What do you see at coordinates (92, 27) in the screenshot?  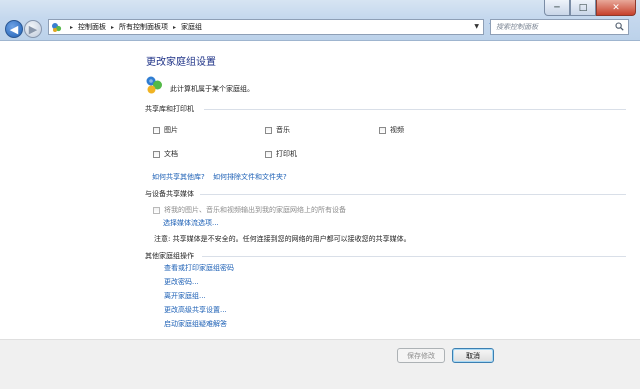 I see `breadcrumb-control-panel: 控制面板` at bounding box center [92, 27].